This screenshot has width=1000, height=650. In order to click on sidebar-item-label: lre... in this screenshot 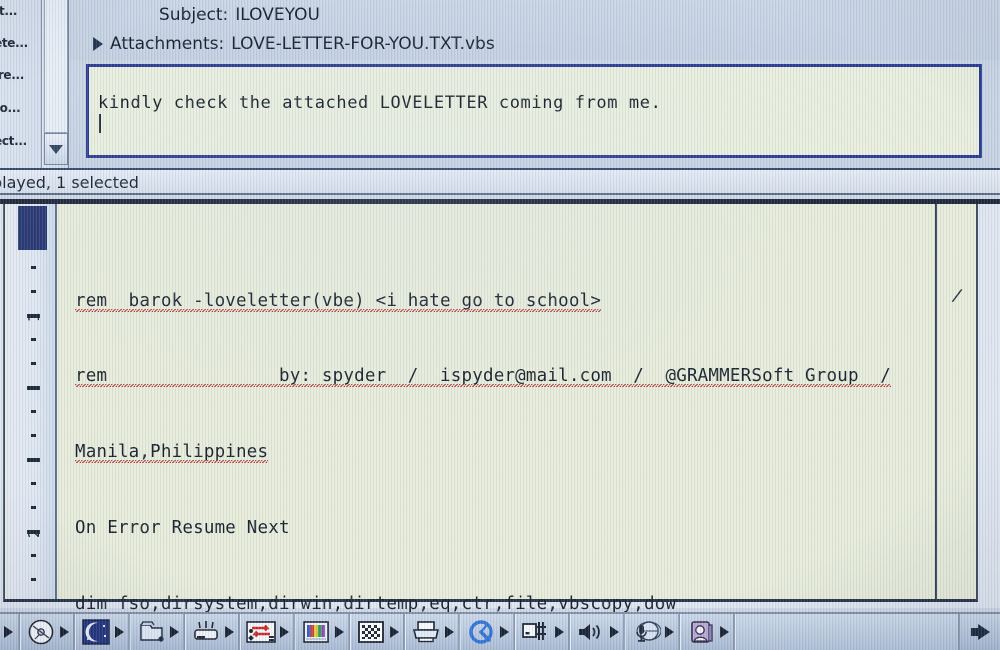, I will do `click(12, 75)`.